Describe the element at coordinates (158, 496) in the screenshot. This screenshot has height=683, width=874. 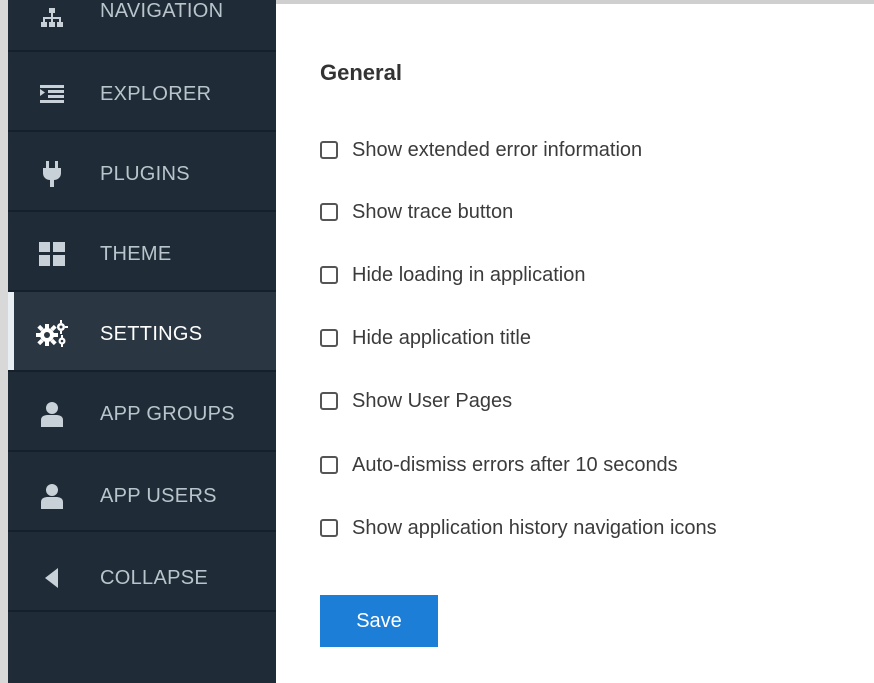
I see `sidebar-item-label: APP USERS` at that location.